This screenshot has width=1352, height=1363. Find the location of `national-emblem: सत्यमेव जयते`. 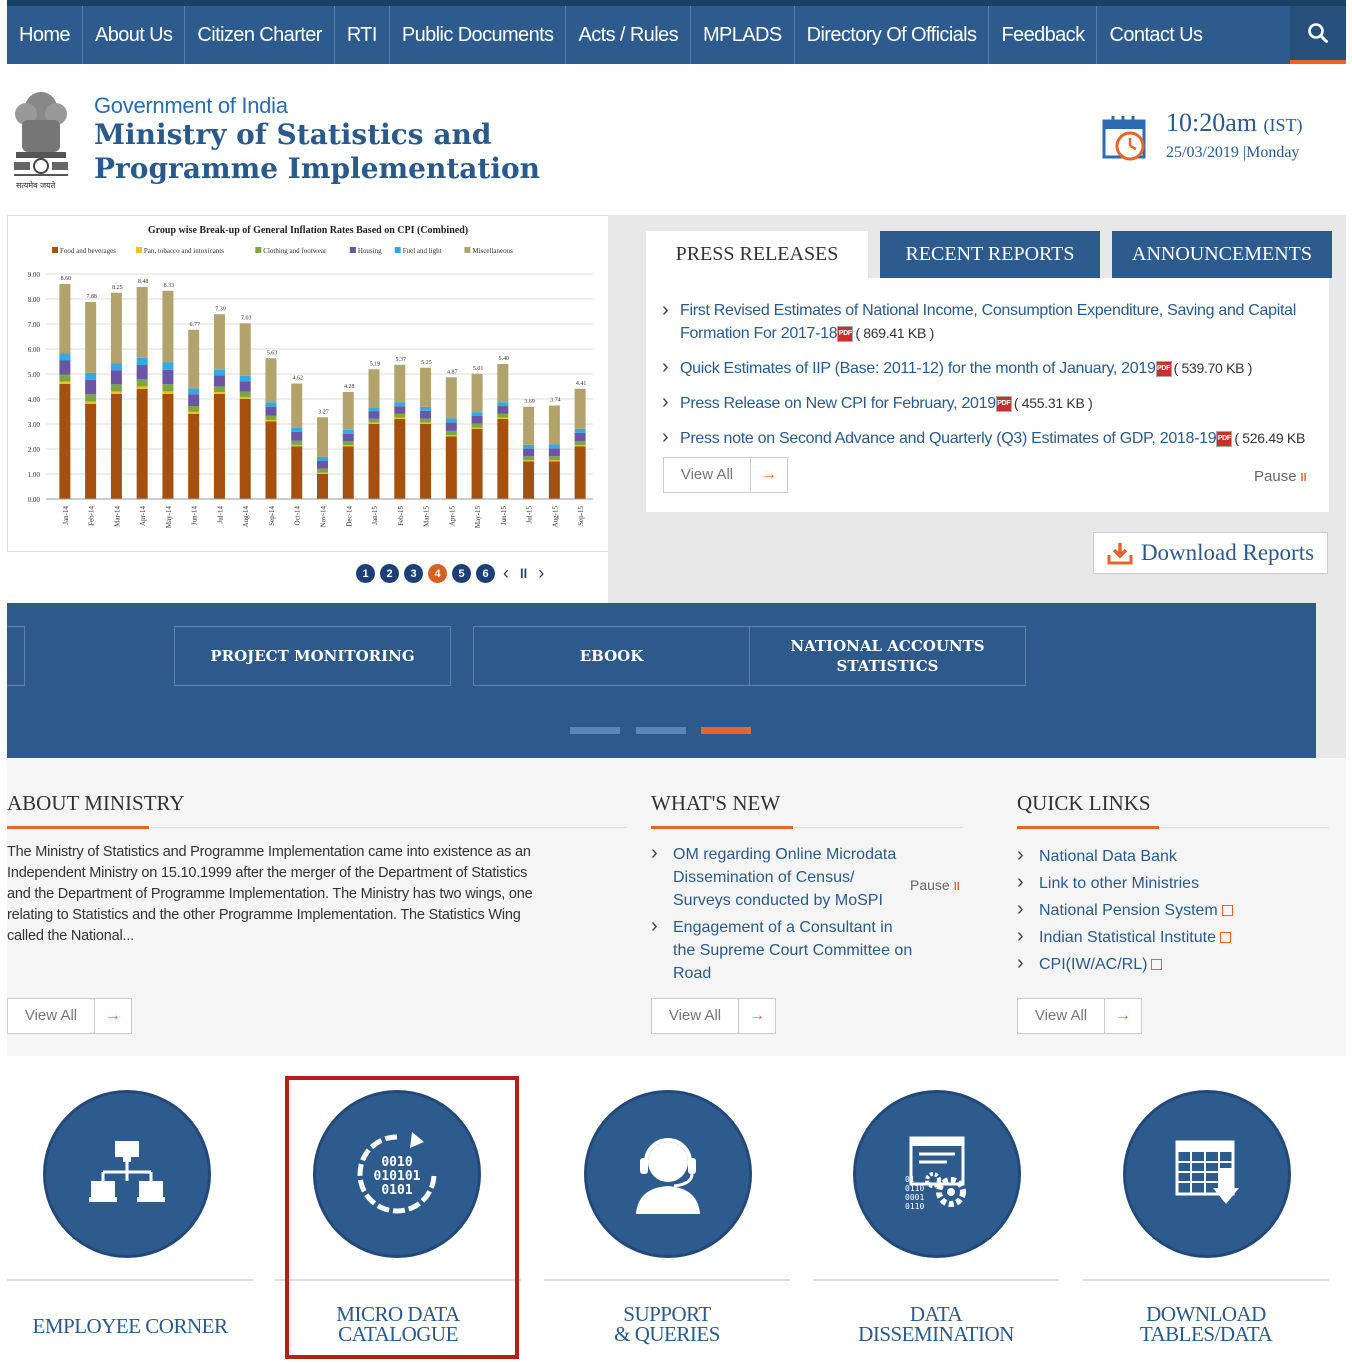

national-emblem: सत्यमेव जयते is located at coordinates (41, 138).